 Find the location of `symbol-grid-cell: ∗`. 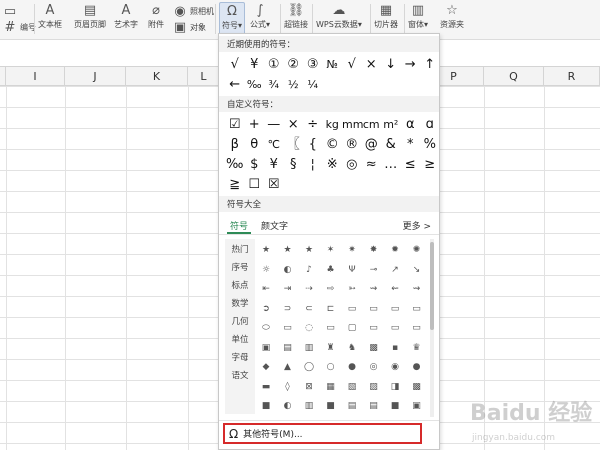

symbol-grid-cell: ∗ is located at coordinates (266, 417).